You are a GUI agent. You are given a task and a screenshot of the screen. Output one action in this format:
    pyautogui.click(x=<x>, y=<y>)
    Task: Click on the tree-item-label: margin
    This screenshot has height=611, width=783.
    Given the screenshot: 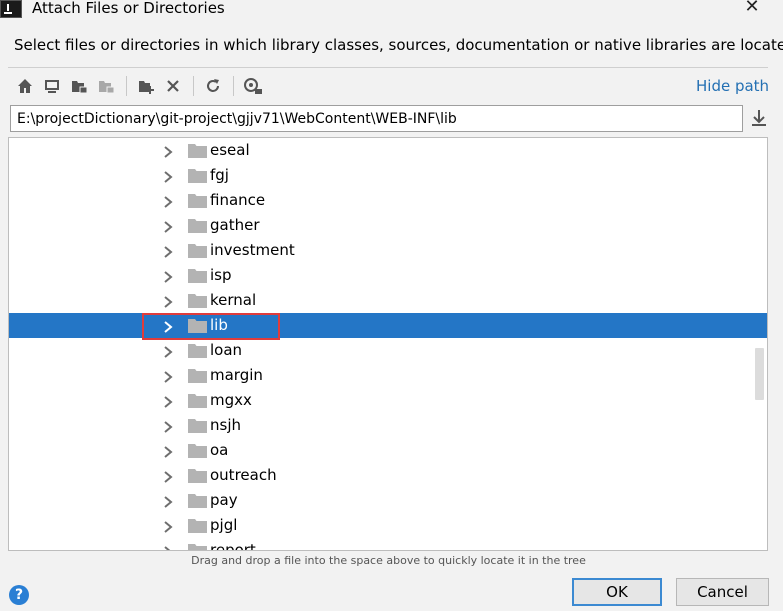 What is the action you would take?
    pyautogui.click(x=236, y=375)
    